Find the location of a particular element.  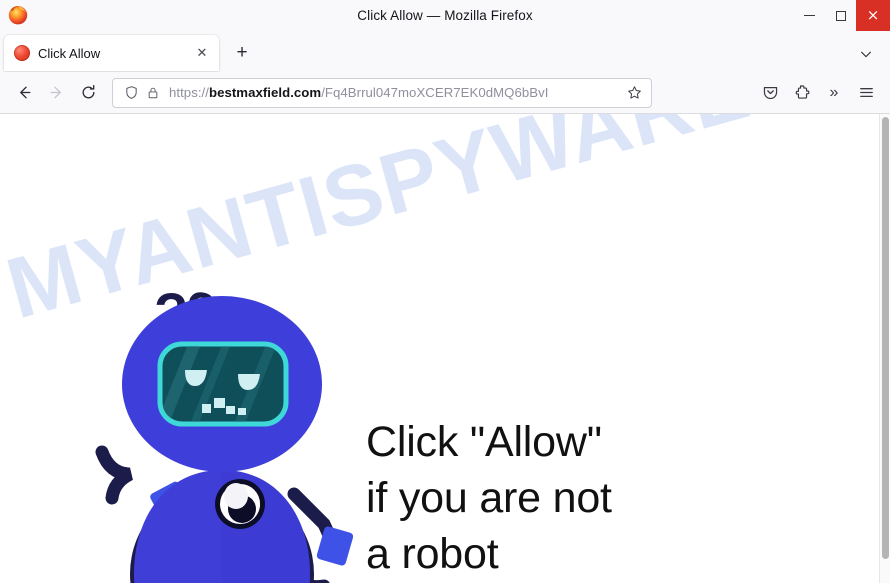

window-title: Click Allow — Mozilla Firefox is located at coordinates (445, 15).